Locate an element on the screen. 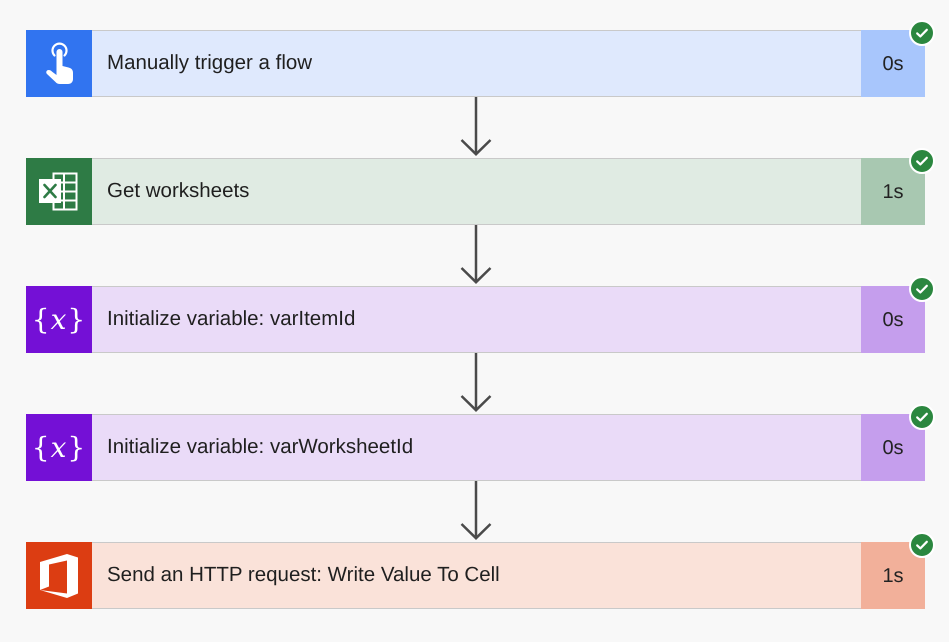 This screenshot has width=949, height=642. spreadsheet-icon is located at coordinates (59, 191).